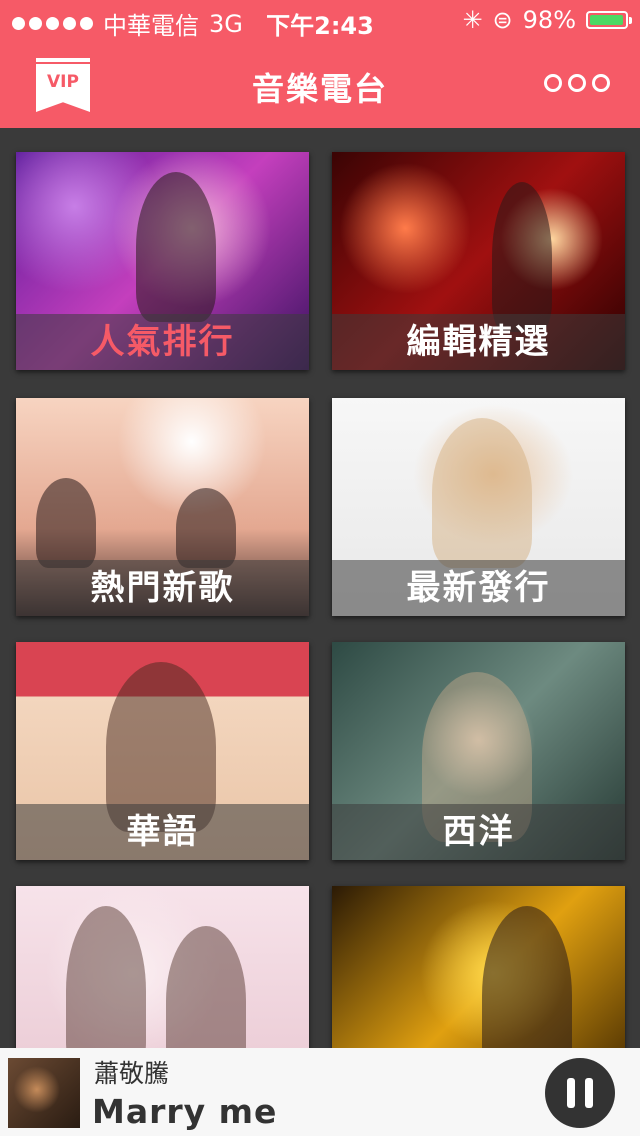  I want to click on pause-icon, so click(571, 1093).